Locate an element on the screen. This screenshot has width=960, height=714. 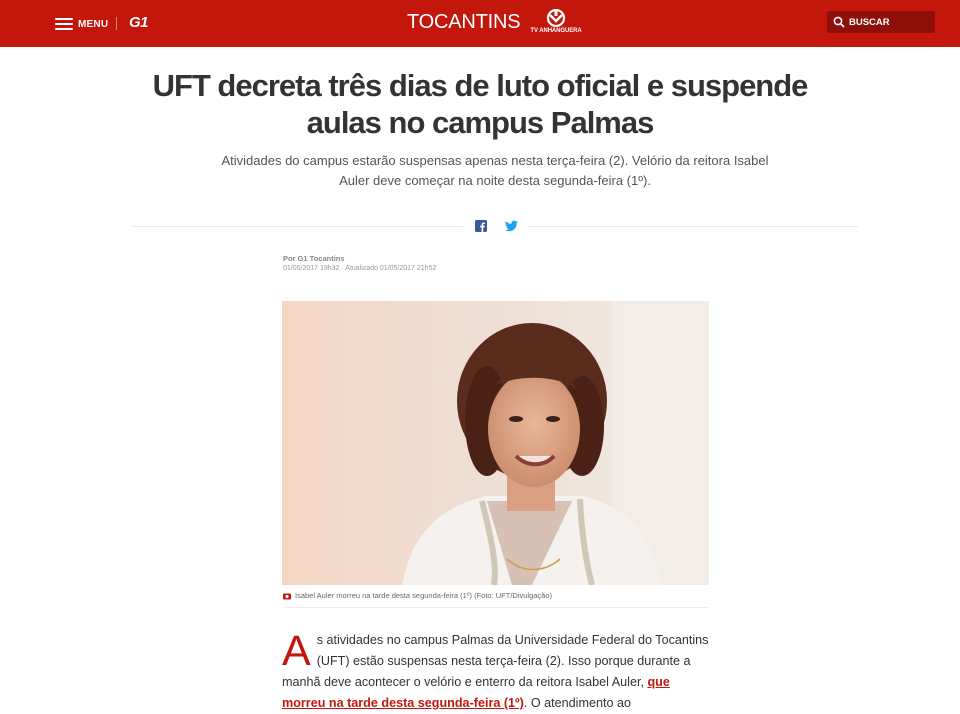
region-title: TOCANTINS is located at coordinates (464, 22).